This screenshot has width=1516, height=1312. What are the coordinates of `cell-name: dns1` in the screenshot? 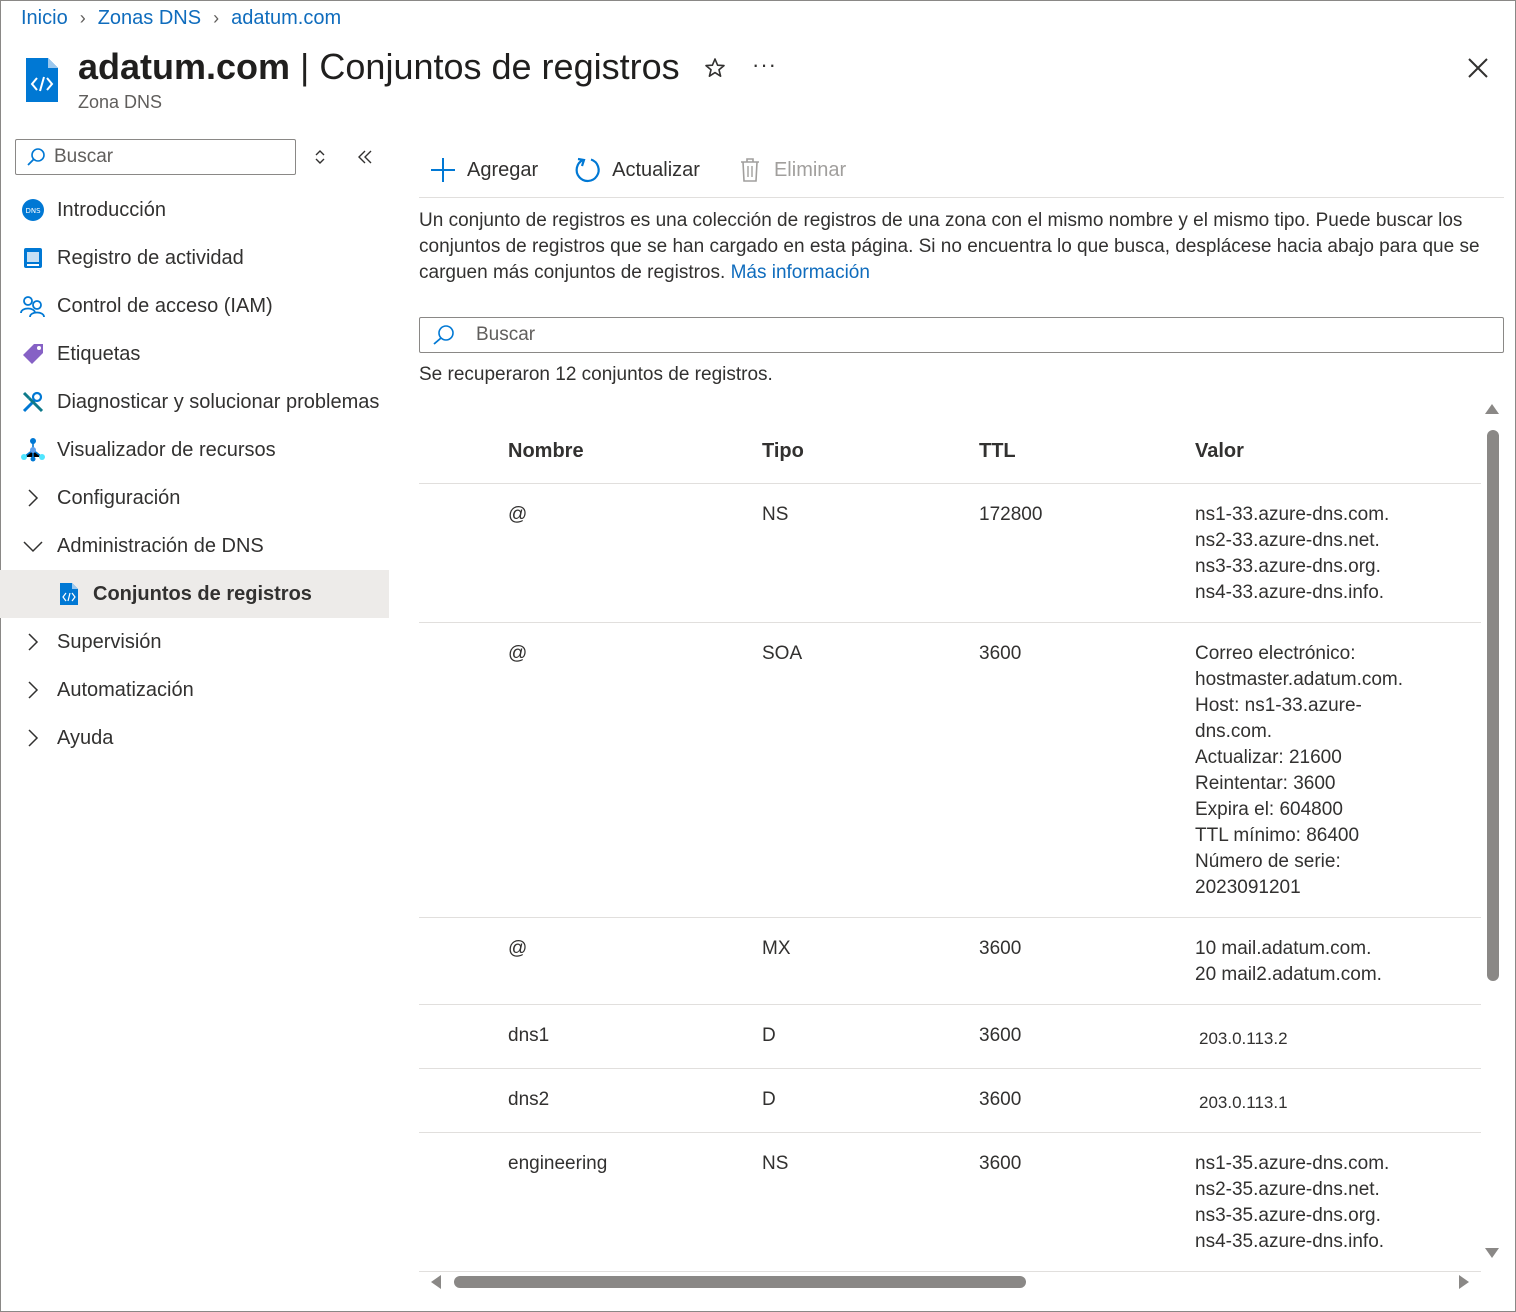 It's located at (590, 1036).